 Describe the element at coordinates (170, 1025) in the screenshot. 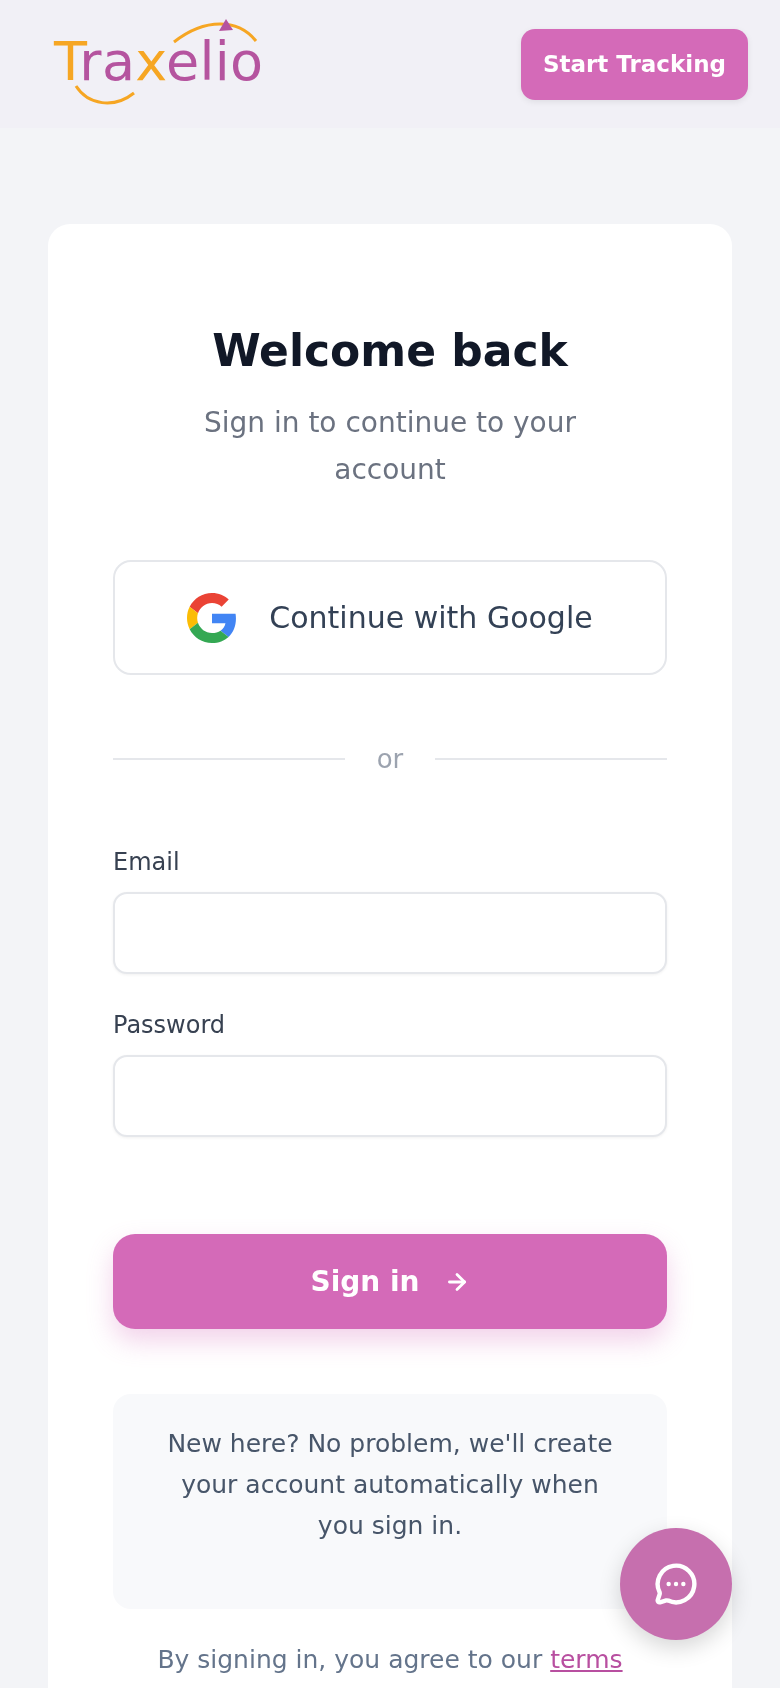

I see `field-label: Password` at that location.